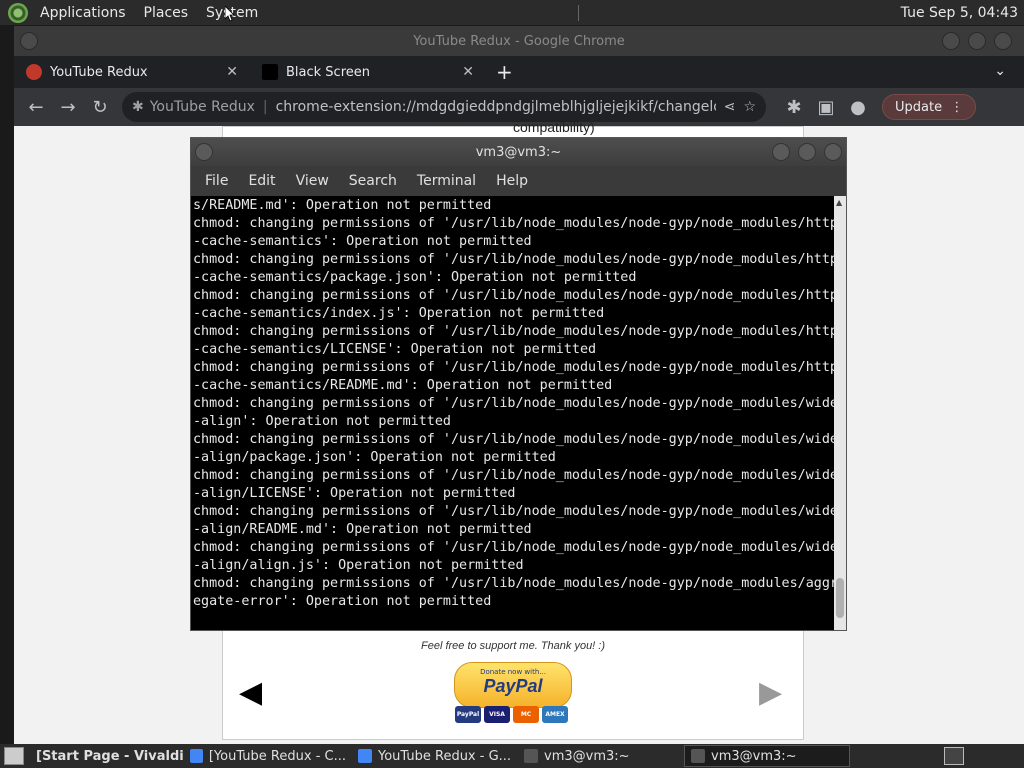 The height and width of the screenshot is (768, 1024). I want to click on taskbar-item: [Start Page - Vivaldi], so click(104, 756).